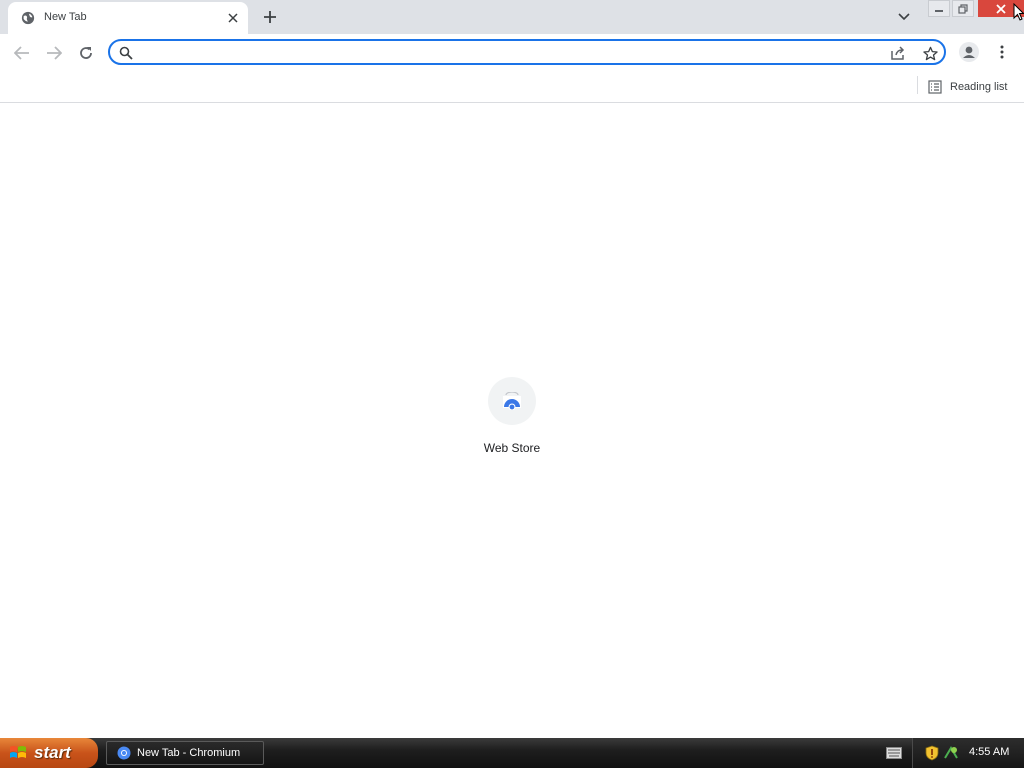 The image size is (1024, 768). Describe the element at coordinates (917, 85) in the screenshot. I see `bookmarks-separator` at that location.